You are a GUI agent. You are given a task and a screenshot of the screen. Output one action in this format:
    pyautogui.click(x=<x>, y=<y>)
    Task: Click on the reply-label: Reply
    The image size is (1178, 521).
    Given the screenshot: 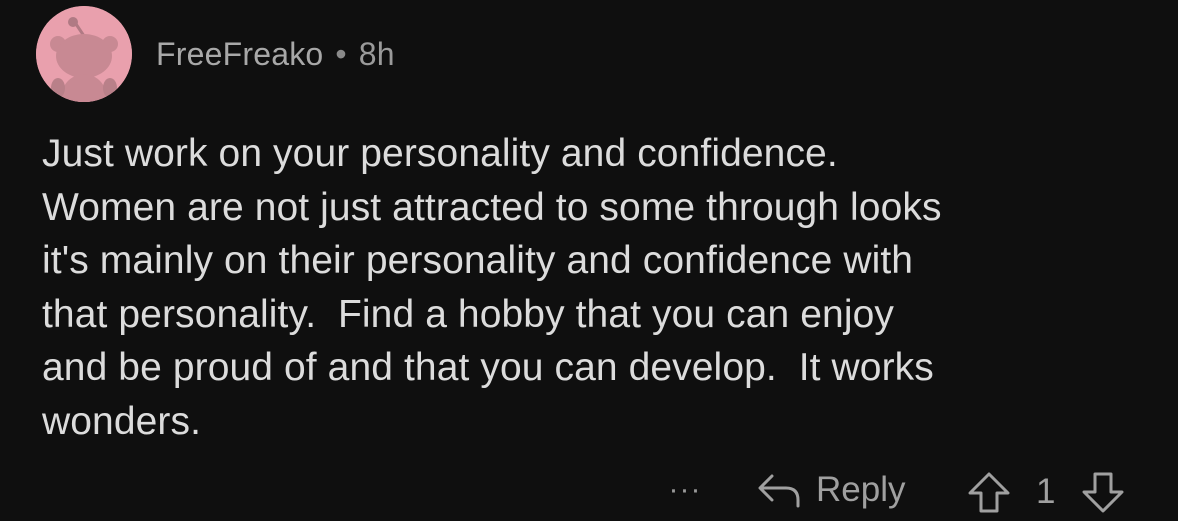 What is the action you would take?
    pyautogui.click(x=861, y=489)
    